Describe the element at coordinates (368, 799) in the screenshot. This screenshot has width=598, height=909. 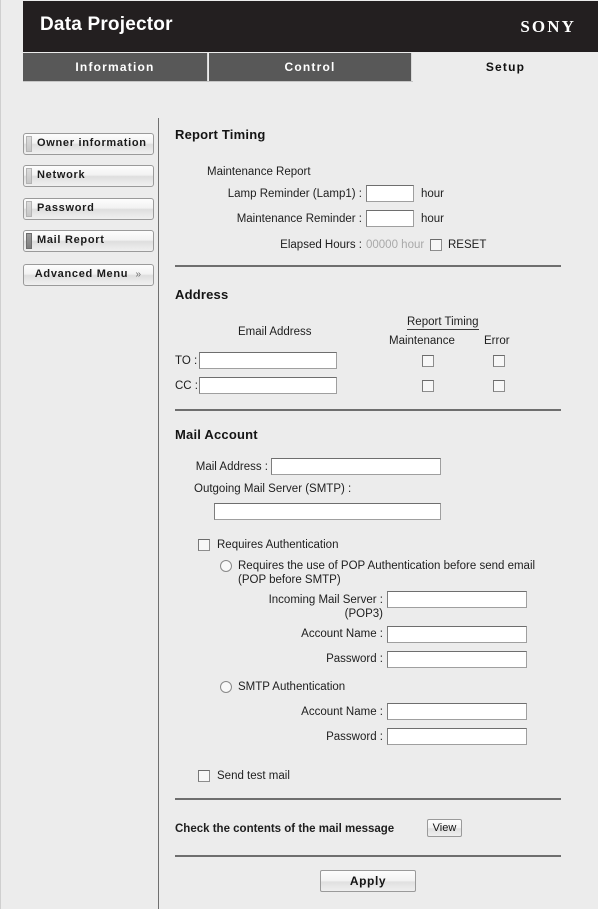
I see `divider-mail-account` at that location.